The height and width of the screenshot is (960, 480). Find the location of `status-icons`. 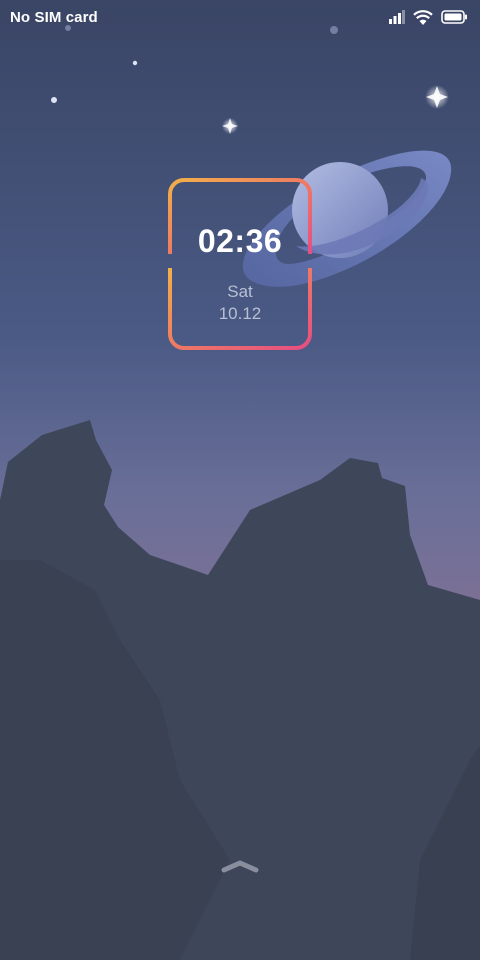

status-icons is located at coordinates (428, 17).